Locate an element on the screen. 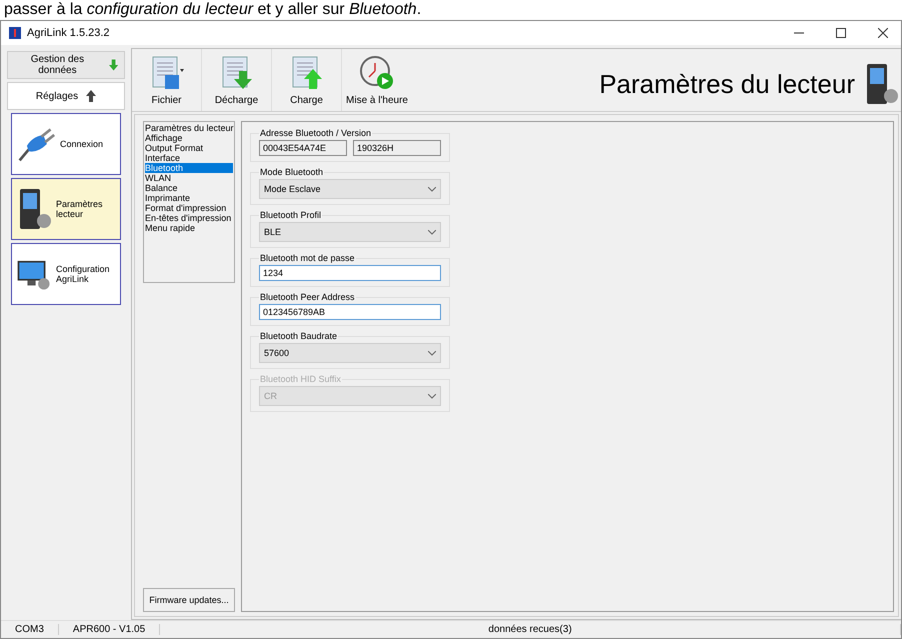 The width and height of the screenshot is (902, 639). status-text: données recues(3) is located at coordinates (530, 629).